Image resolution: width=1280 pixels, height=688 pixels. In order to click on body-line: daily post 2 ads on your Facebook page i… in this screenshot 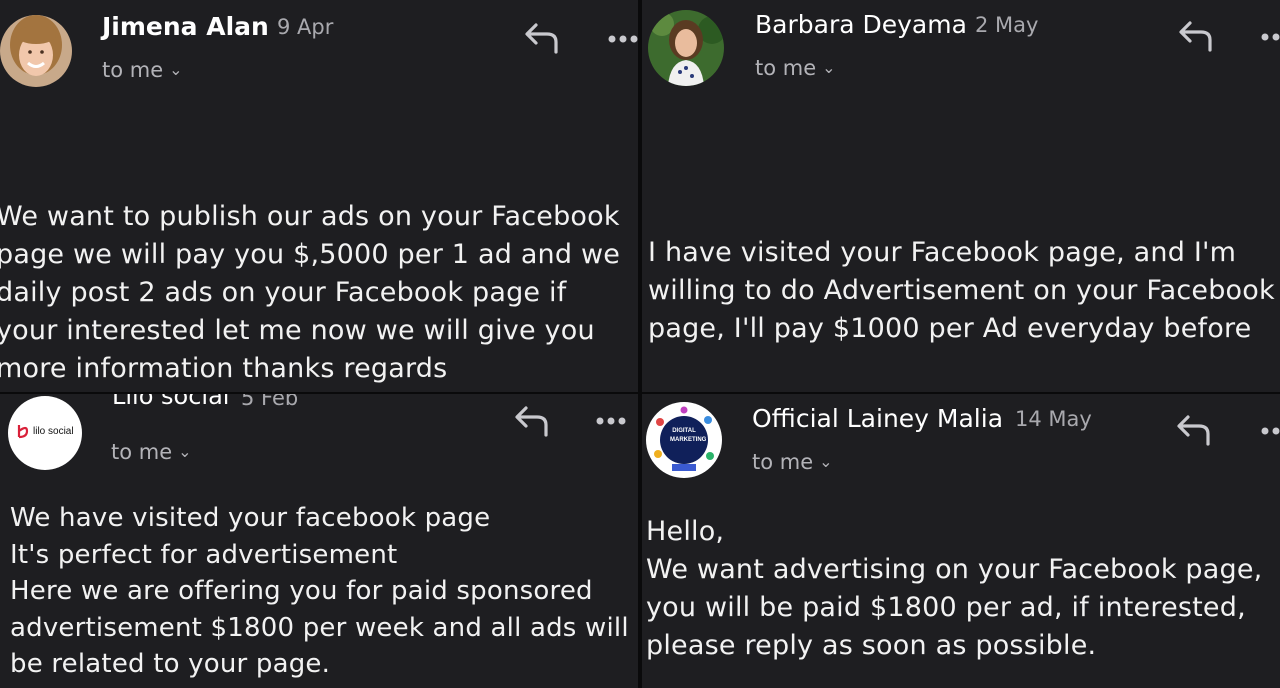, I will do `click(283, 292)`.